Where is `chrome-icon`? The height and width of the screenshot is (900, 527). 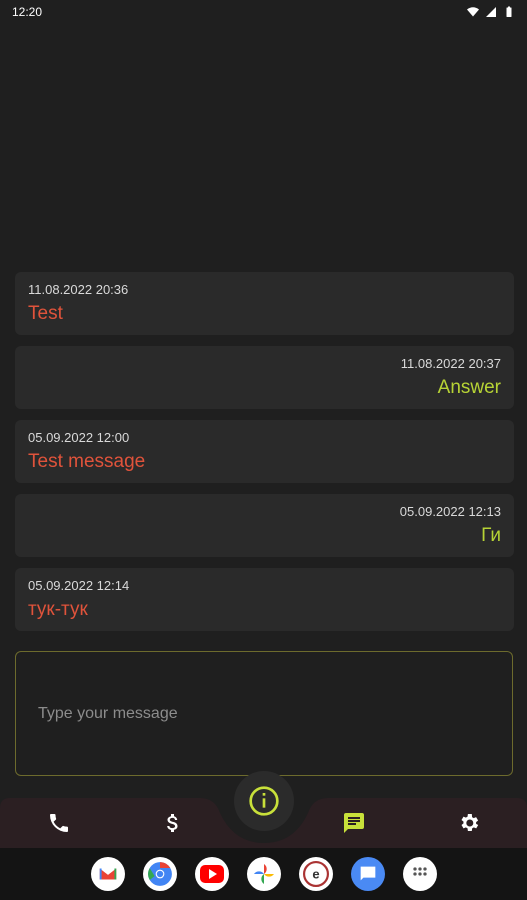
chrome-icon is located at coordinates (159, 874).